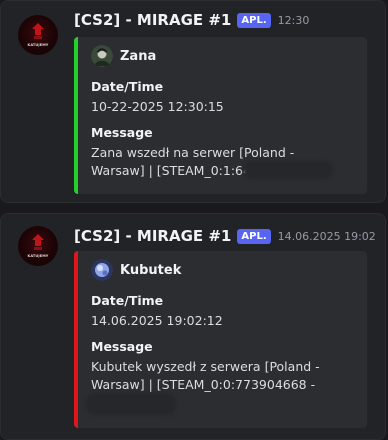  I want to click on field-value-datetime: 10-22-2025 12:30:15, so click(157, 106).